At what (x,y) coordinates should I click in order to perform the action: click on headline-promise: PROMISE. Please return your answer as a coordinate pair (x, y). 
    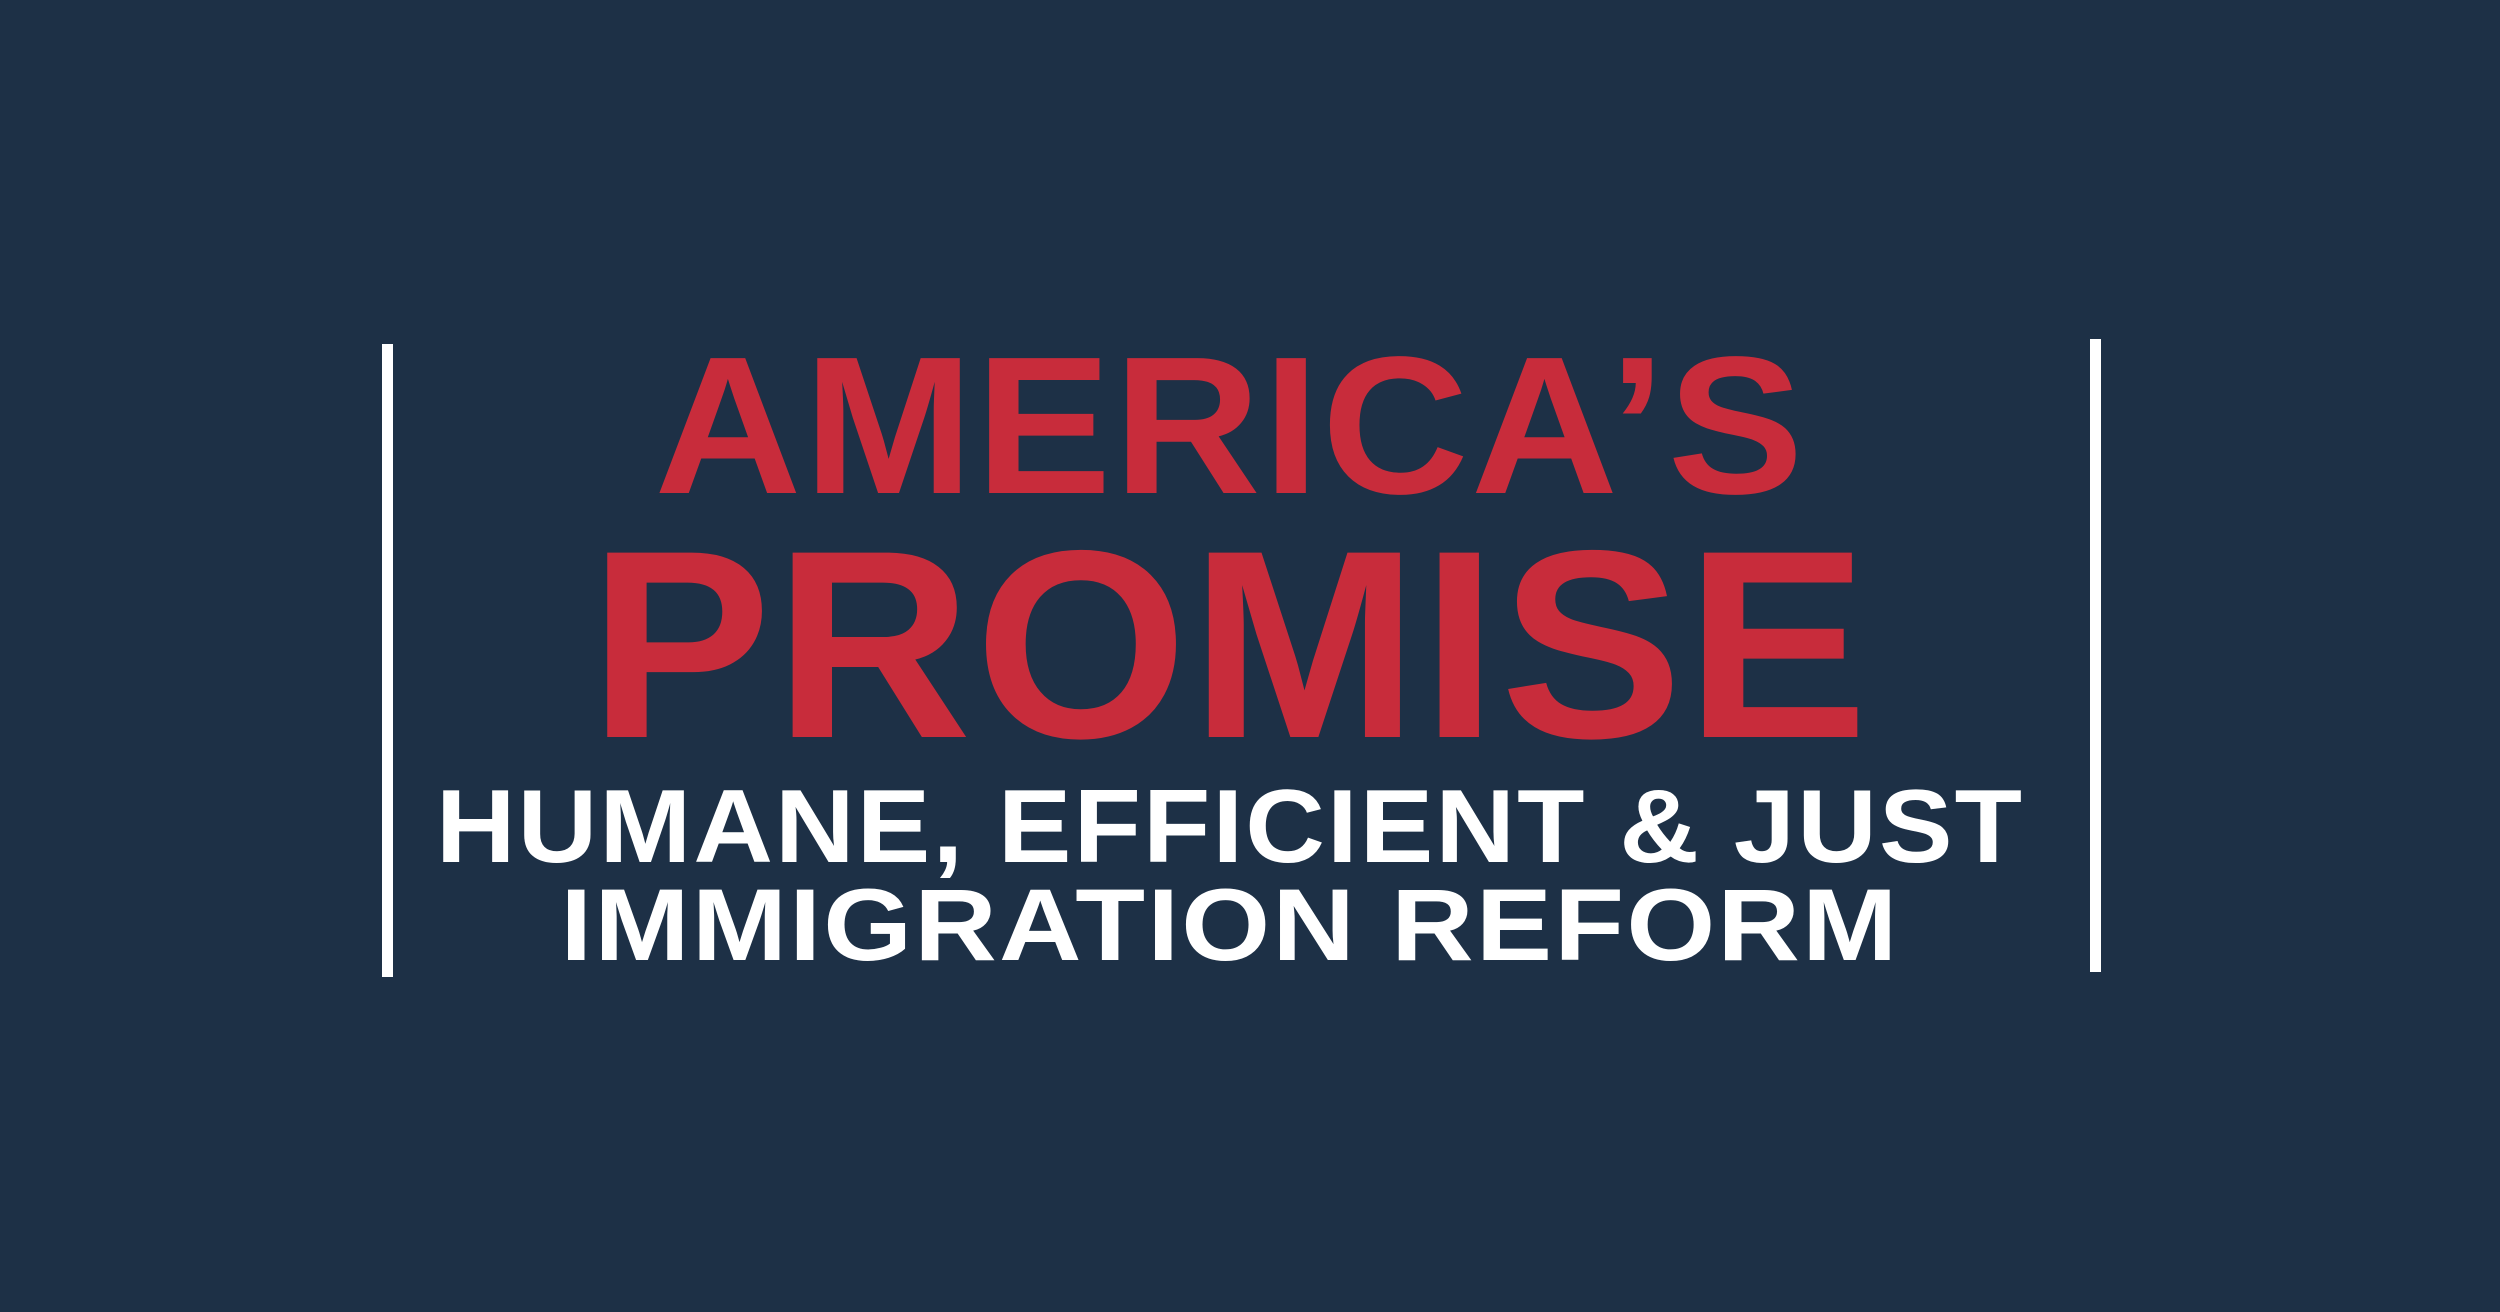
    Looking at the image, I should click on (1230, 644).